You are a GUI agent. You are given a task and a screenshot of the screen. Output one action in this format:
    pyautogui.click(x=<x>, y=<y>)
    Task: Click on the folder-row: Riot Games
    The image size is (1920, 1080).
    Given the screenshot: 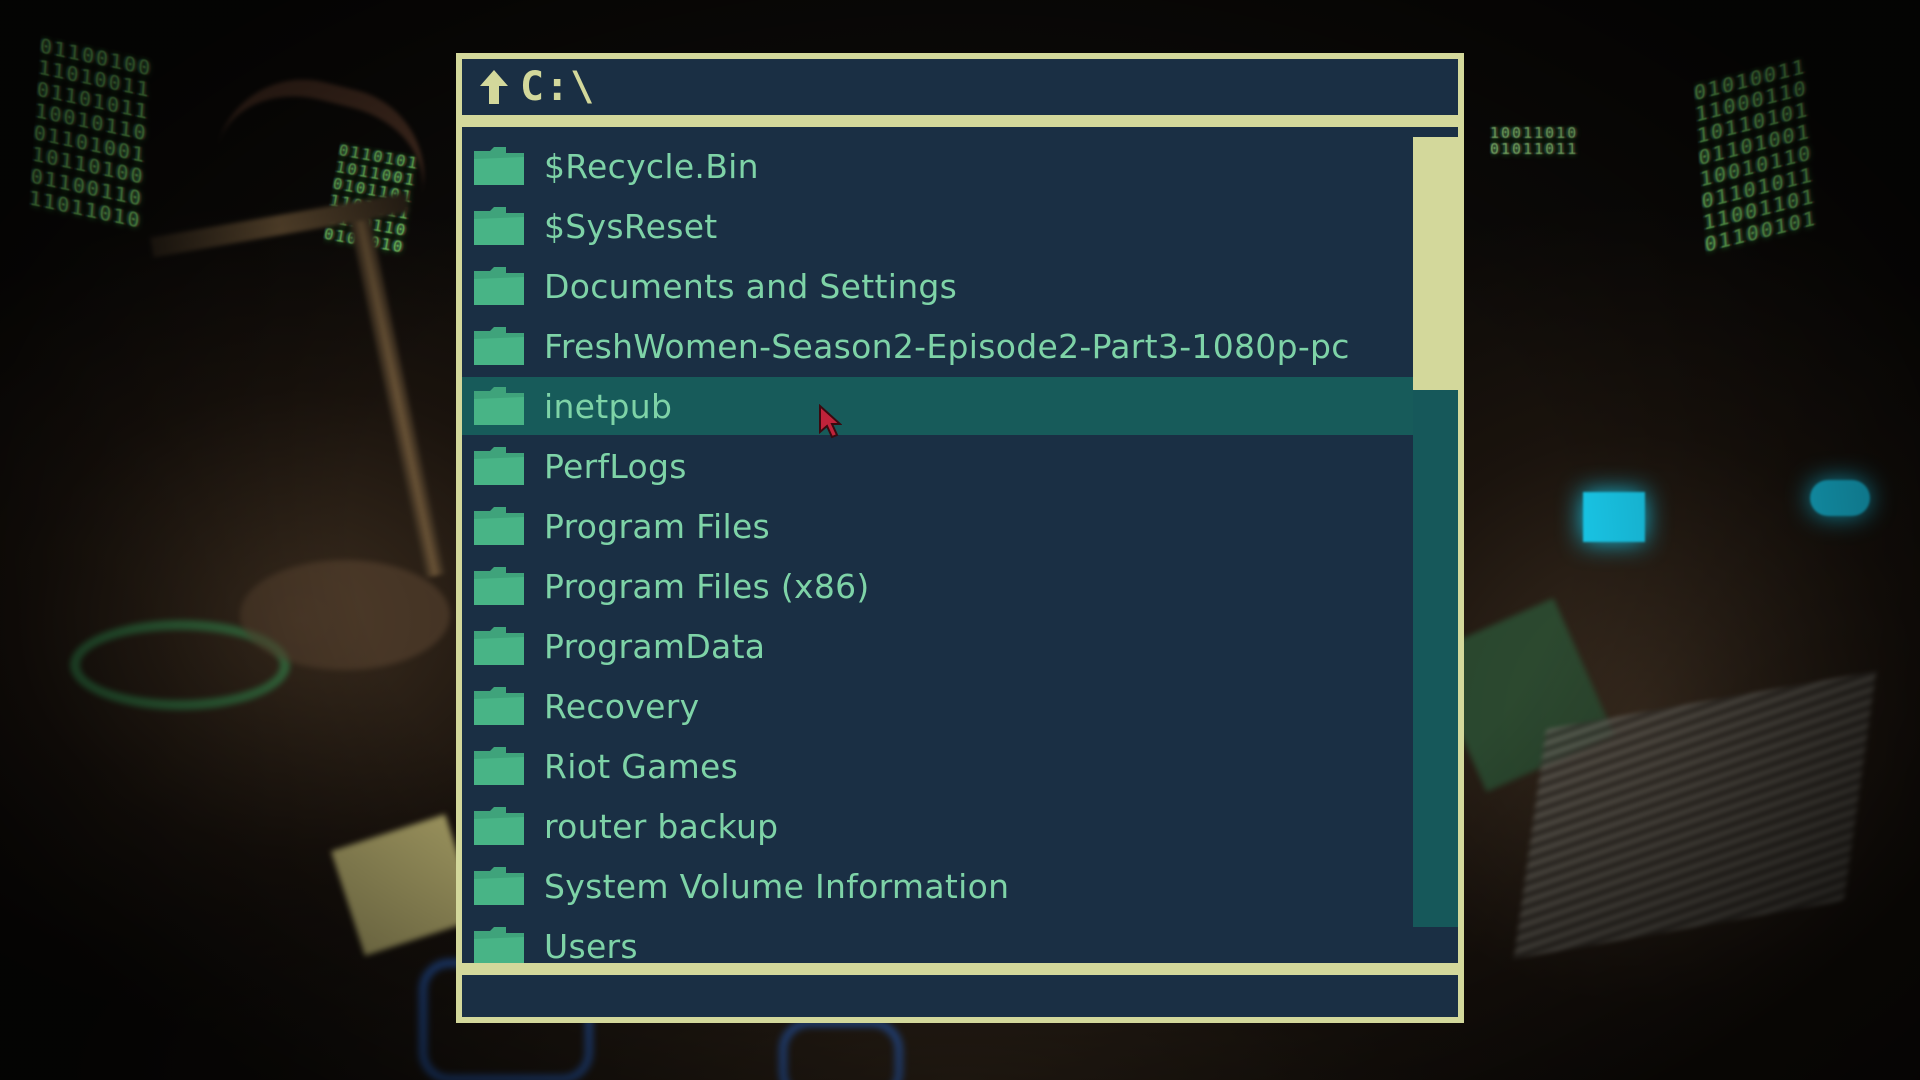 What is the action you would take?
    pyautogui.click(x=937, y=766)
    